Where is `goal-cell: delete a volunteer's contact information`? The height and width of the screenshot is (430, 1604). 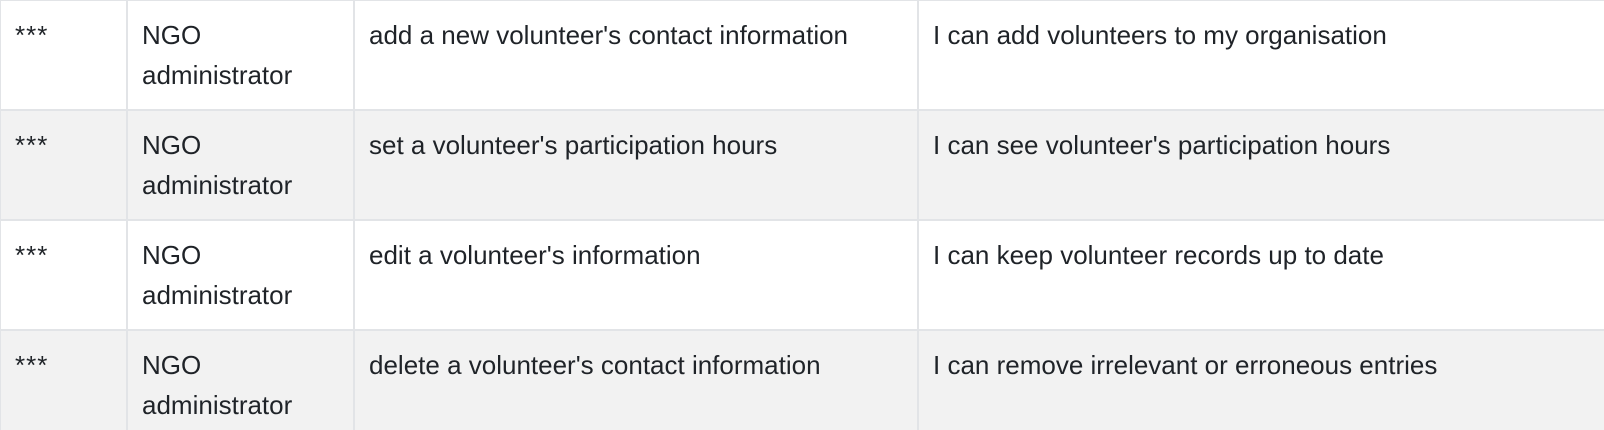 goal-cell: delete a volunteer's contact information is located at coordinates (636, 379).